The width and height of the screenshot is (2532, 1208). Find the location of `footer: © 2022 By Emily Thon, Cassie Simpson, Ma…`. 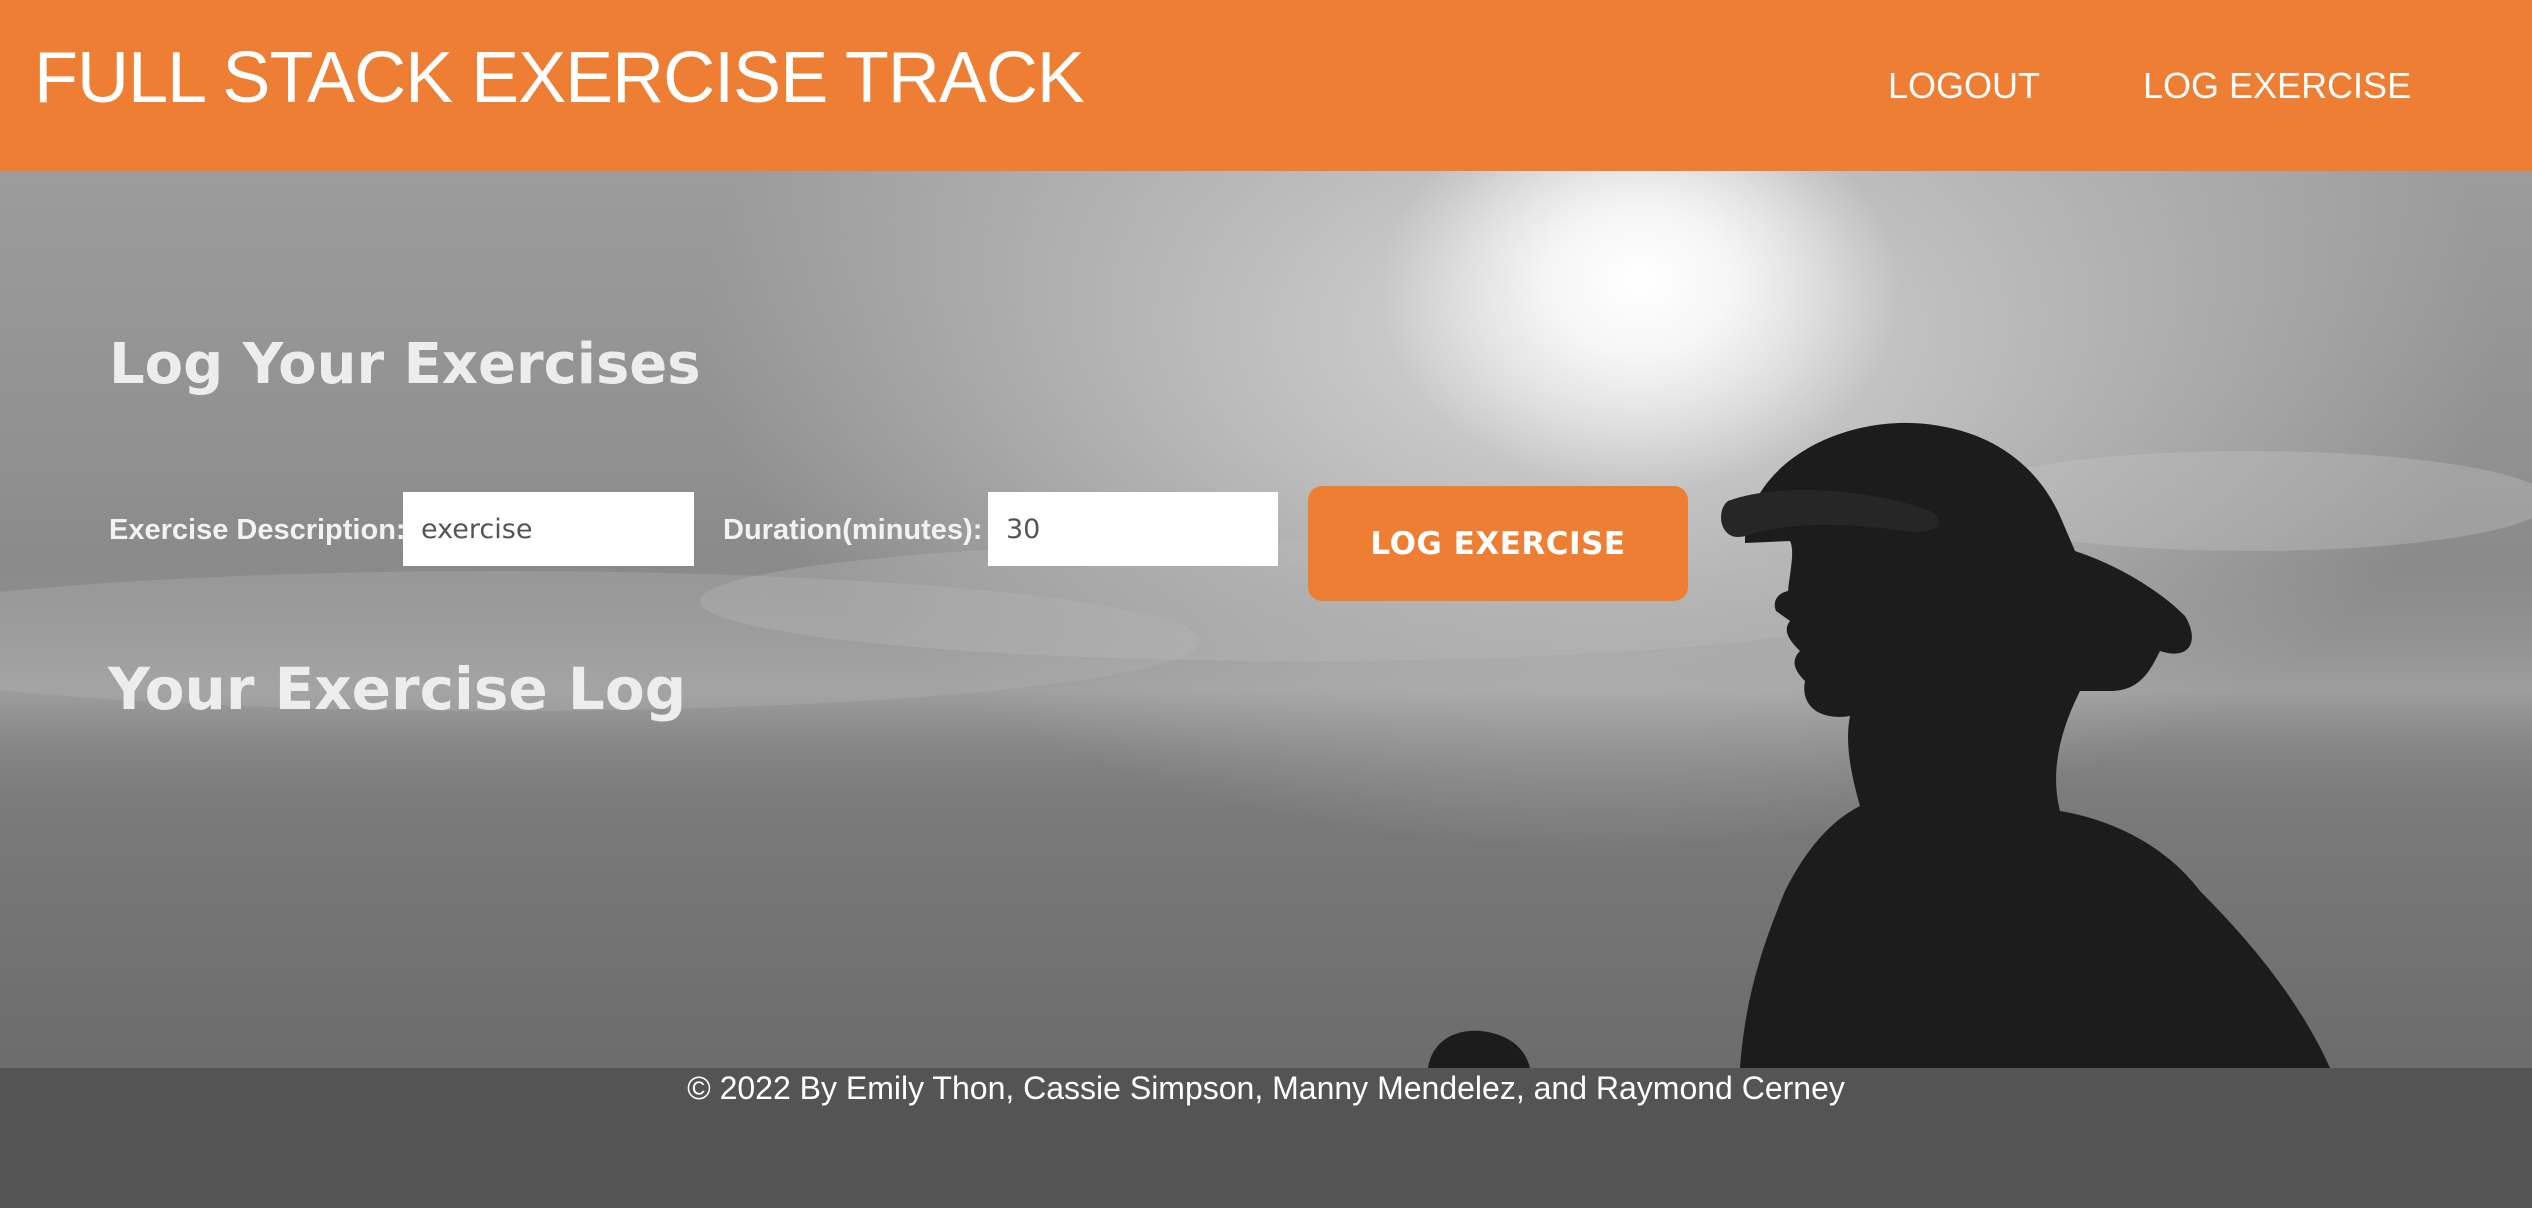

footer: © 2022 By Emily Thon, Cassie Simpson, Ma… is located at coordinates (1266, 1138).